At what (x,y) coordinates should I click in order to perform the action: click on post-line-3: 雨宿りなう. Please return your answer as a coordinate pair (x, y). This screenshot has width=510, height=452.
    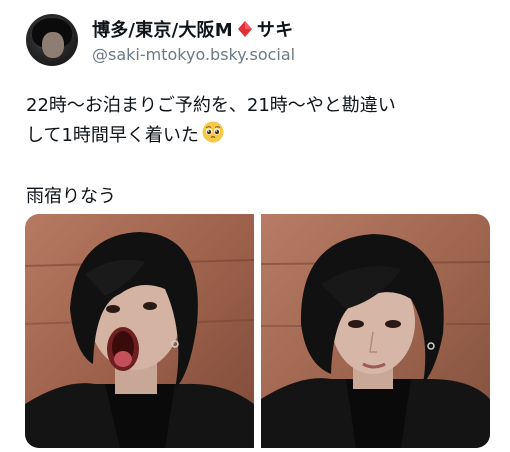
    Looking at the image, I should click on (71, 196).